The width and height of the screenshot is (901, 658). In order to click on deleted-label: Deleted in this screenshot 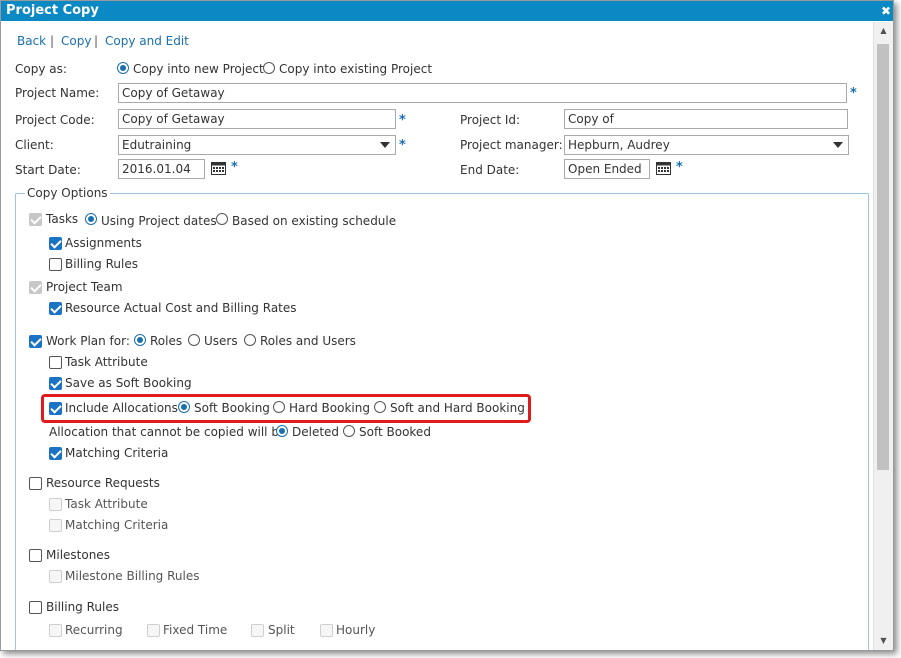, I will do `click(316, 432)`.